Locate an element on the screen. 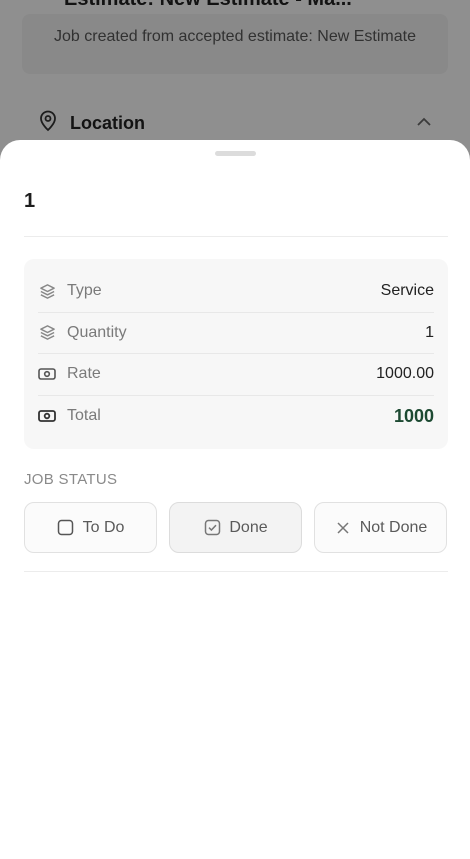 This screenshot has height=859, width=470. detail-value: 1000.00 is located at coordinates (405, 374).